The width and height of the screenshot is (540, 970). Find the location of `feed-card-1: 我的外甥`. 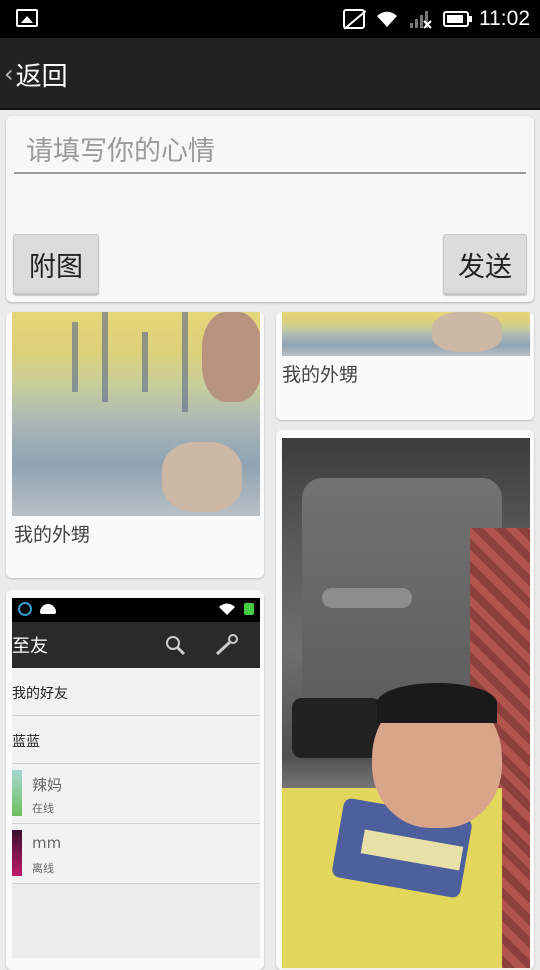

feed-card-1: 我的外甥 is located at coordinates (135, 445).